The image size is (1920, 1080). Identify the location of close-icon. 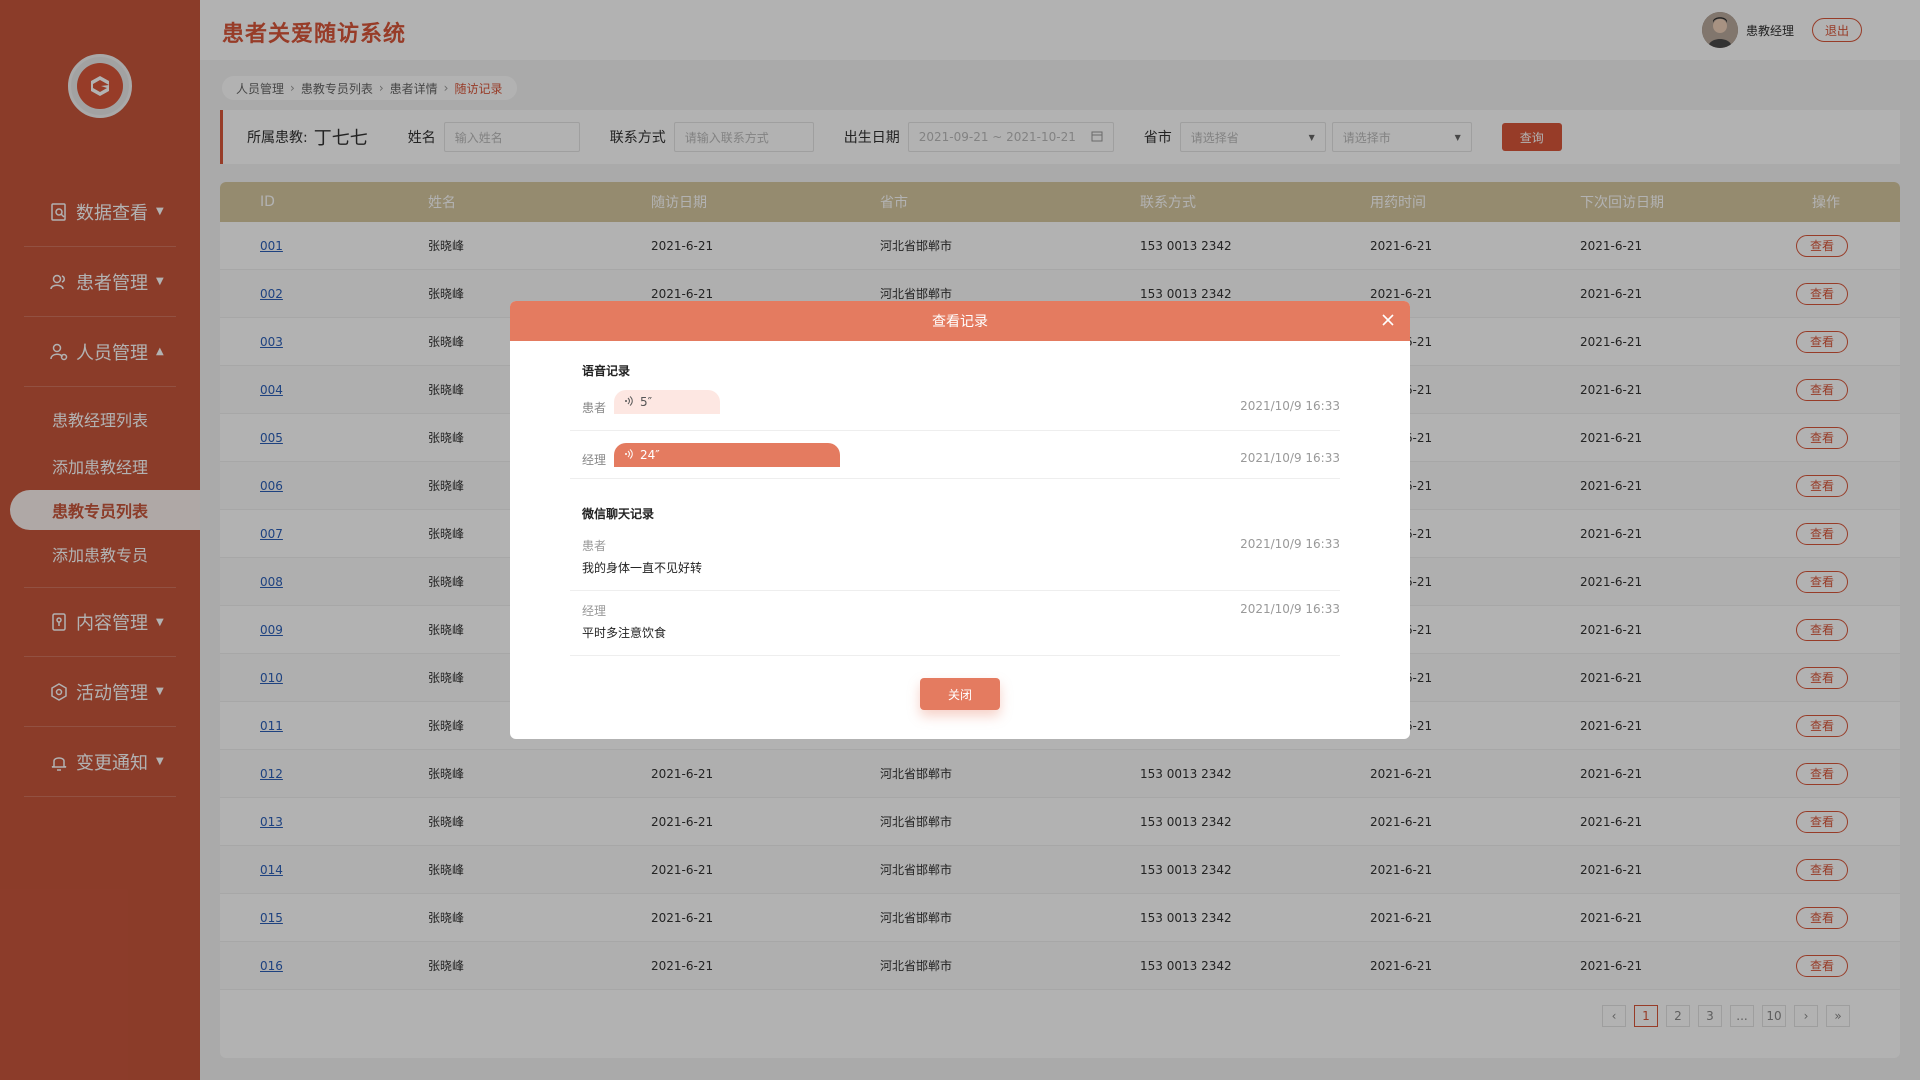
(1388, 320).